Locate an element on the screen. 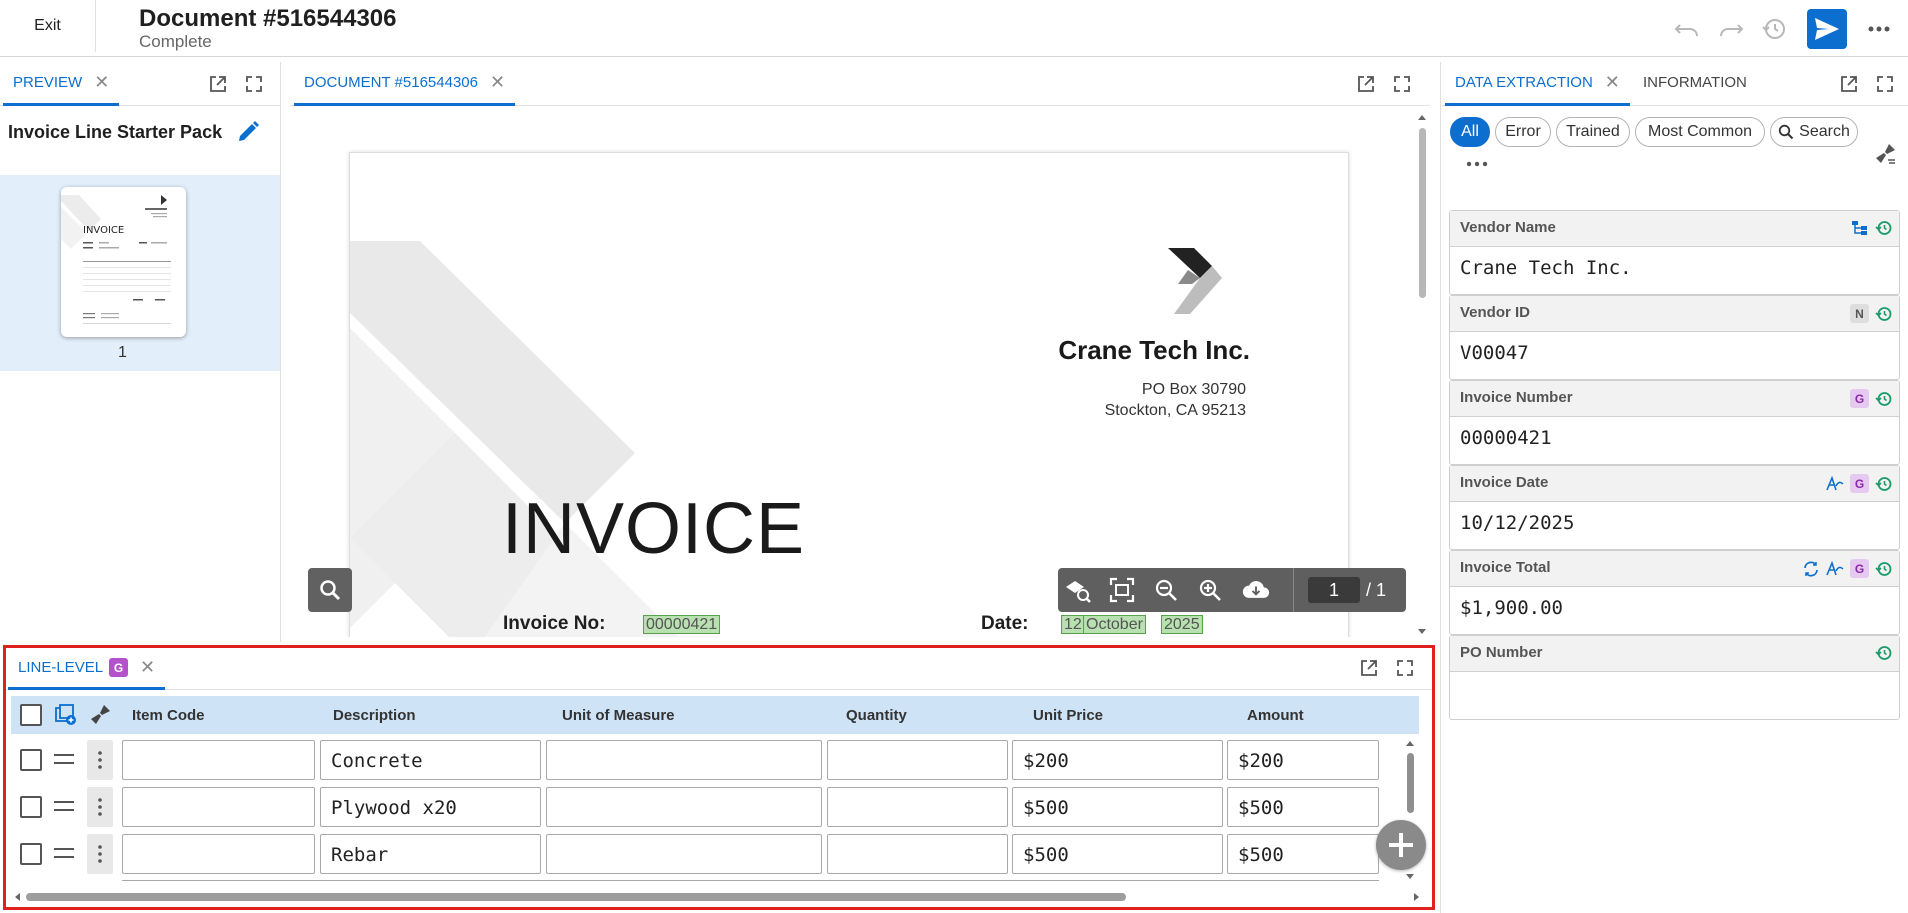 The width and height of the screenshot is (1908, 913). column-header-description: Description is located at coordinates (374, 715).